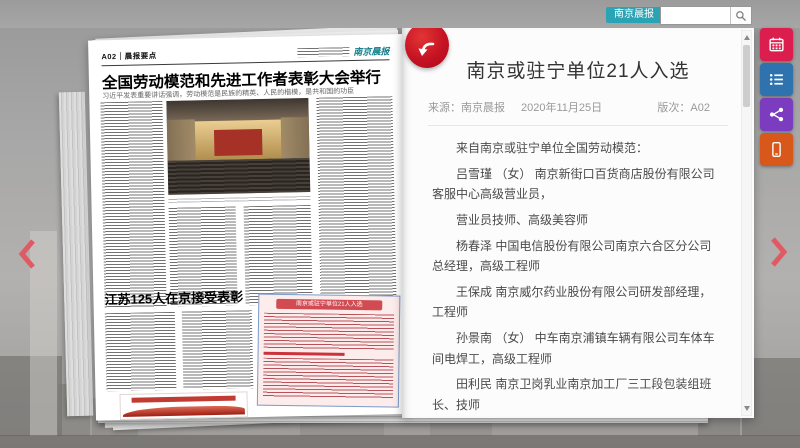 The height and width of the screenshot is (448, 800). What do you see at coordinates (426, 49) in the screenshot?
I see `undo-arrow-icon` at bounding box center [426, 49].